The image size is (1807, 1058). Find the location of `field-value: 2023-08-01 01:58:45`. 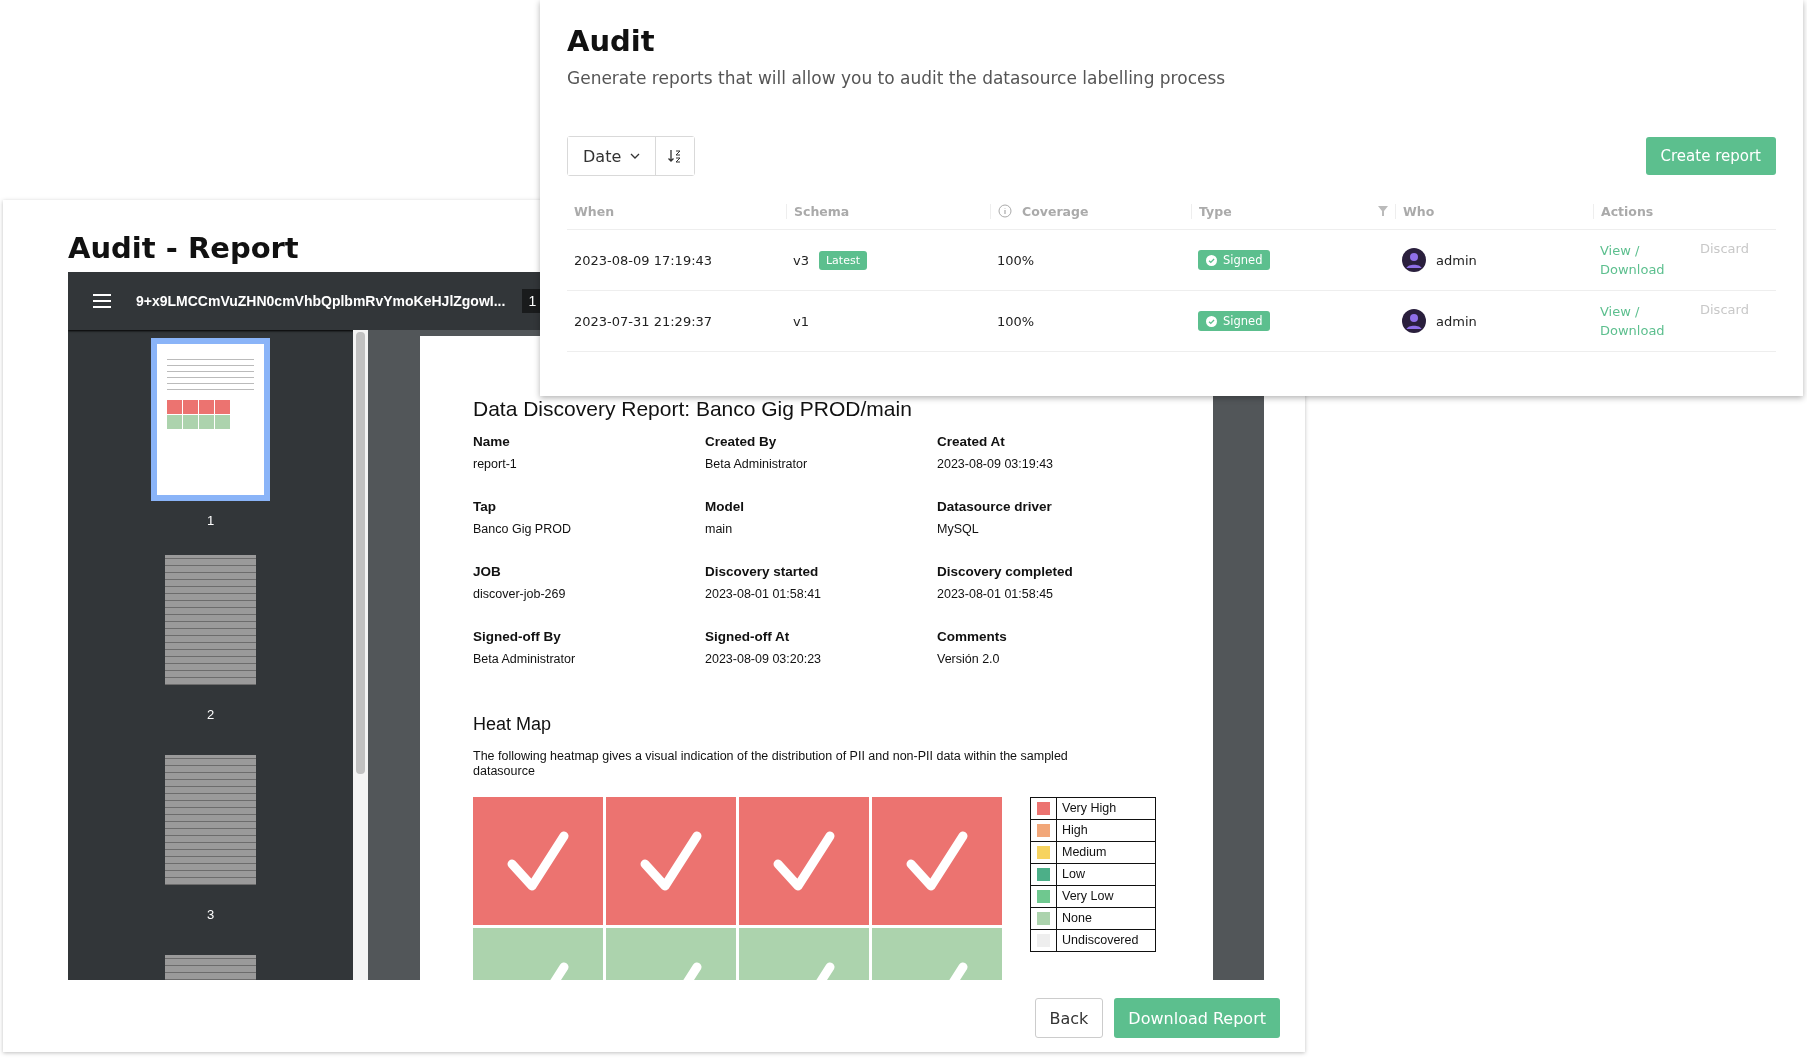

field-value: 2023-08-01 01:58:45 is located at coordinates (996, 594).